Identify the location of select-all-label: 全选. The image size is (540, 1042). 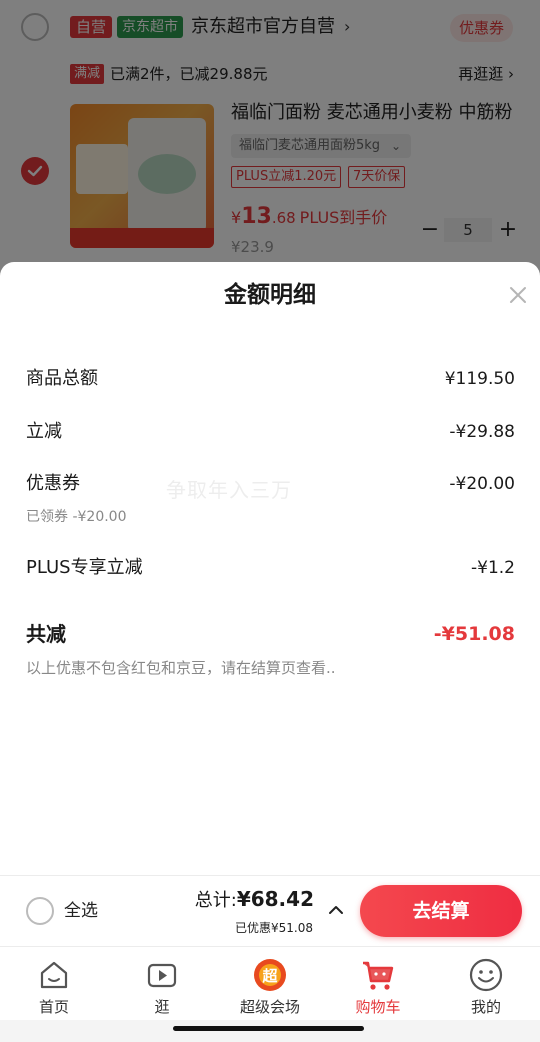
(81, 911).